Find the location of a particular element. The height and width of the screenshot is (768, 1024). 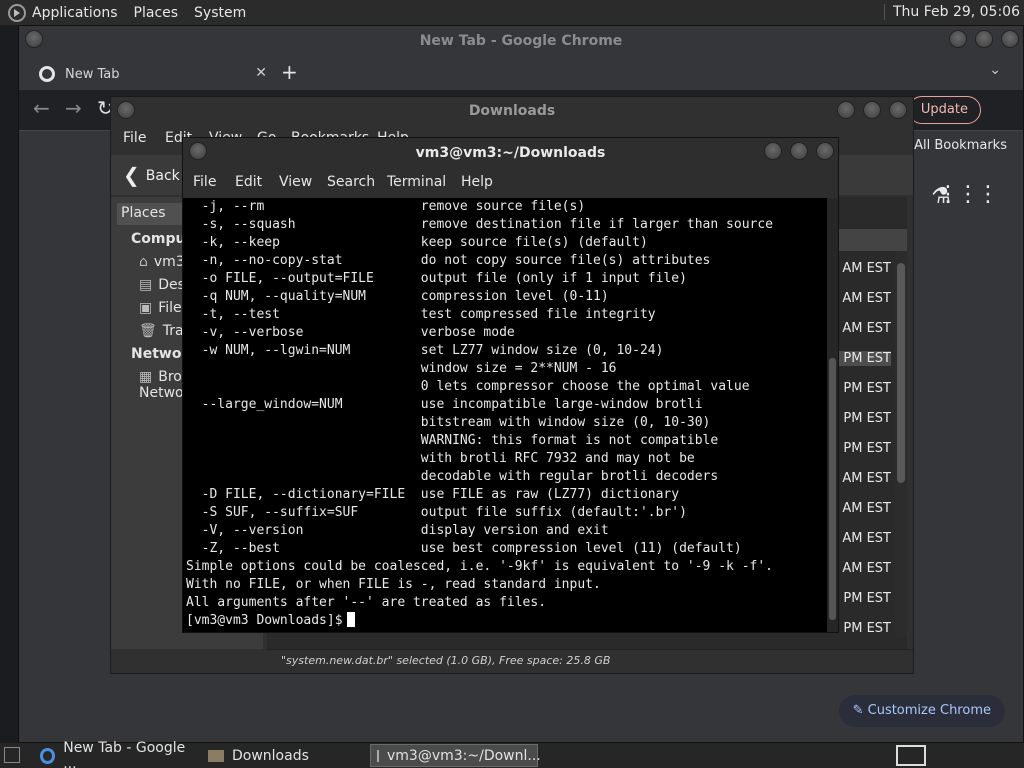

terminal-line: -V, --version display version and exit is located at coordinates (397, 530).